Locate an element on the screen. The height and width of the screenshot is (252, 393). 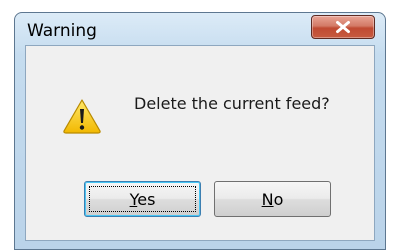
no-button: No is located at coordinates (272, 199).